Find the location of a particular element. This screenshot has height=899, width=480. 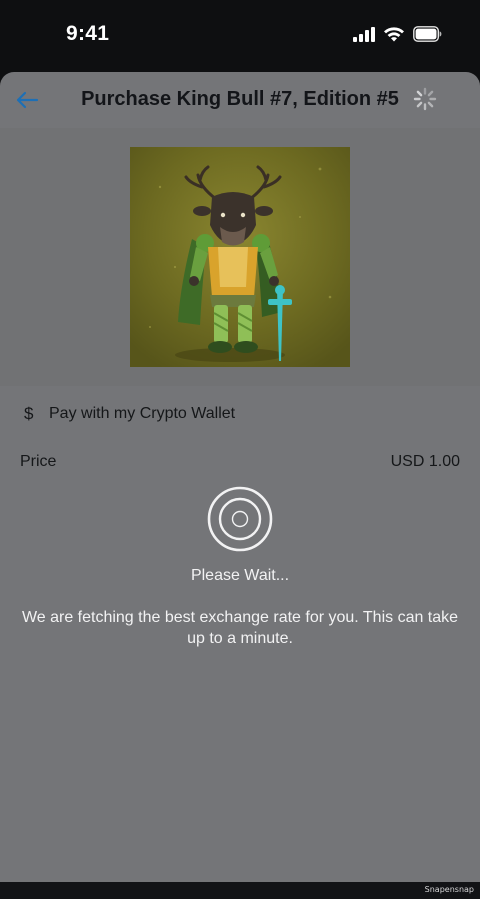

sheet-header: Purchase King Bull #7, Edition #5 is located at coordinates (240, 100).